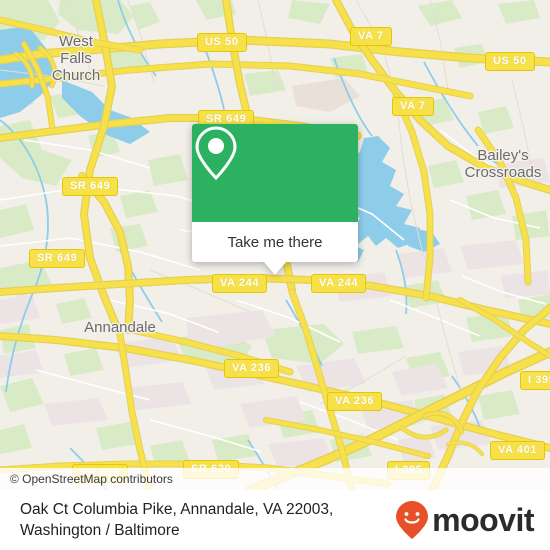  Describe the element at coordinates (339, 283) in the screenshot. I see `road-shield-va-244-east: VA 244` at that location.